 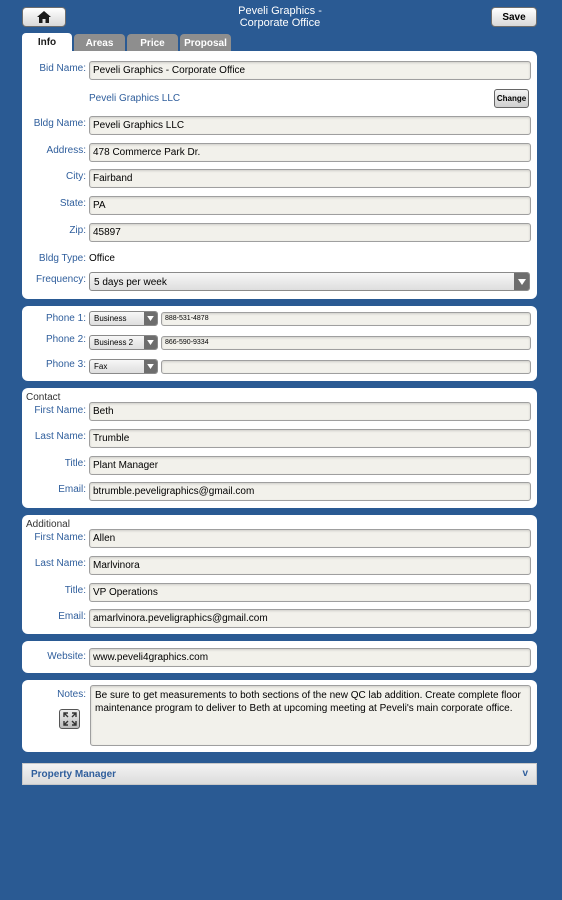 What do you see at coordinates (77, 230) in the screenshot?
I see `zip-label: Zip:` at bounding box center [77, 230].